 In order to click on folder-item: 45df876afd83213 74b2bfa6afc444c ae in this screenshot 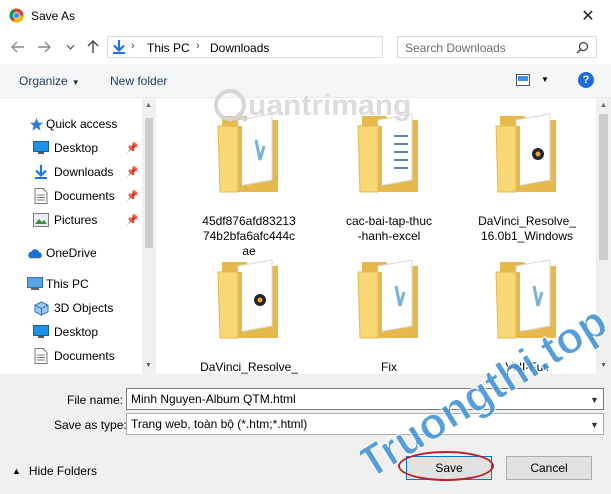, I will do `click(249, 184)`.